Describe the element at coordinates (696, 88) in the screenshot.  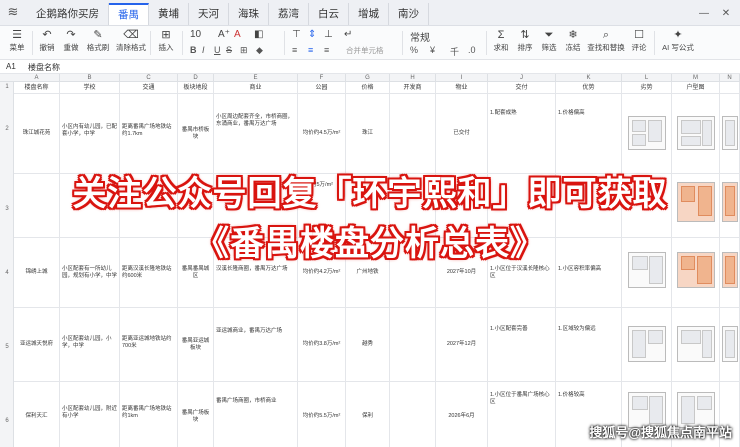
I see `header-cell: 户型图` at that location.